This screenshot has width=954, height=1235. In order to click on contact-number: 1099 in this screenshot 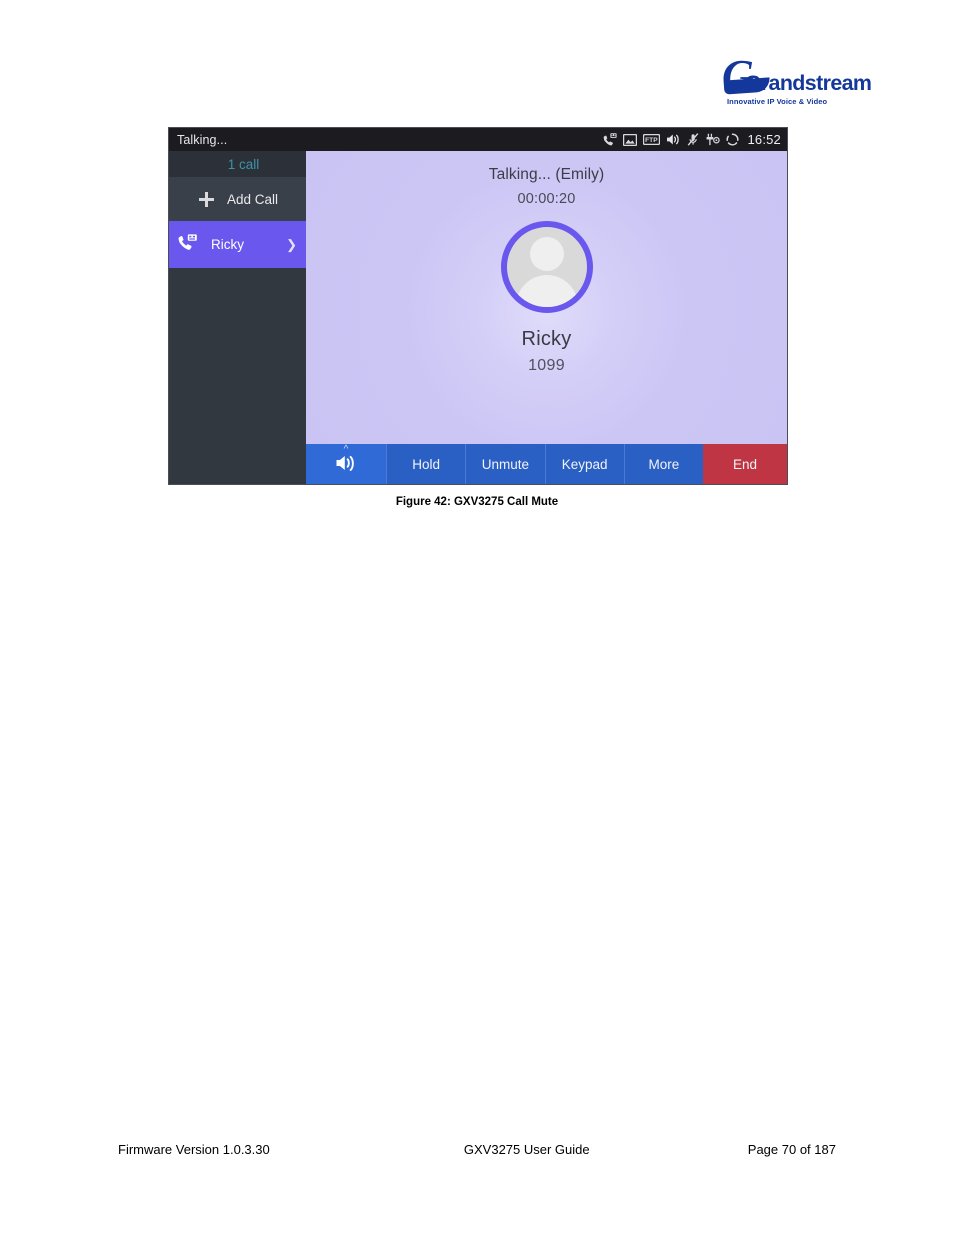, I will do `click(546, 365)`.